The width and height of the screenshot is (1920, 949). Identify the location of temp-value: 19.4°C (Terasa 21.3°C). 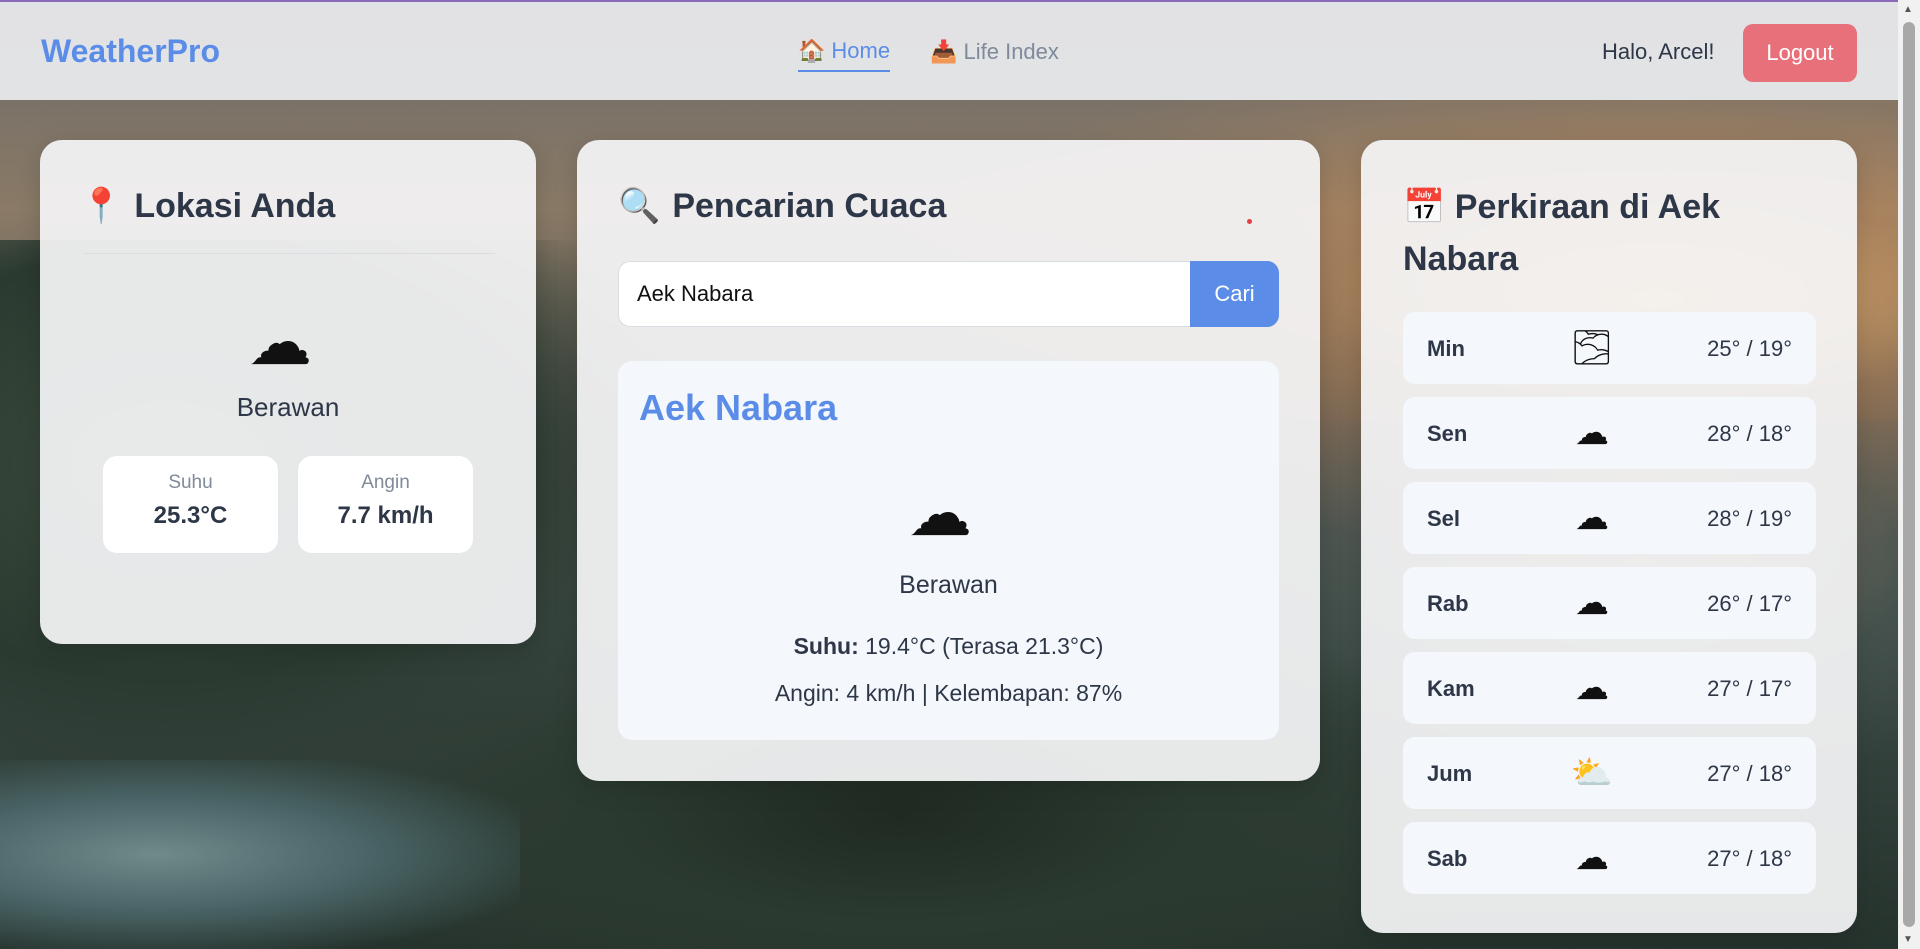
(984, 646).